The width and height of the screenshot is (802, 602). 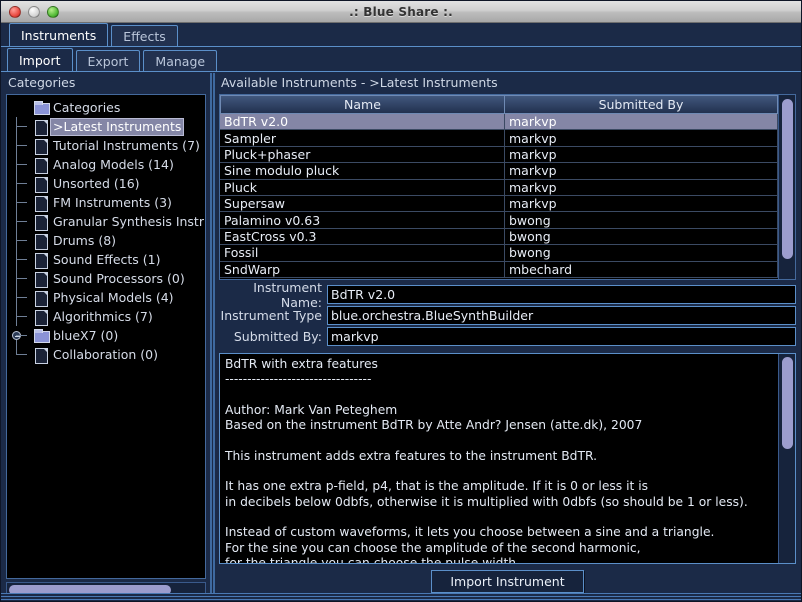 What do you see at coordinates (42, 82) in the screenshot?
I see `categories-header: Categories` at bounding box center [42, 82].